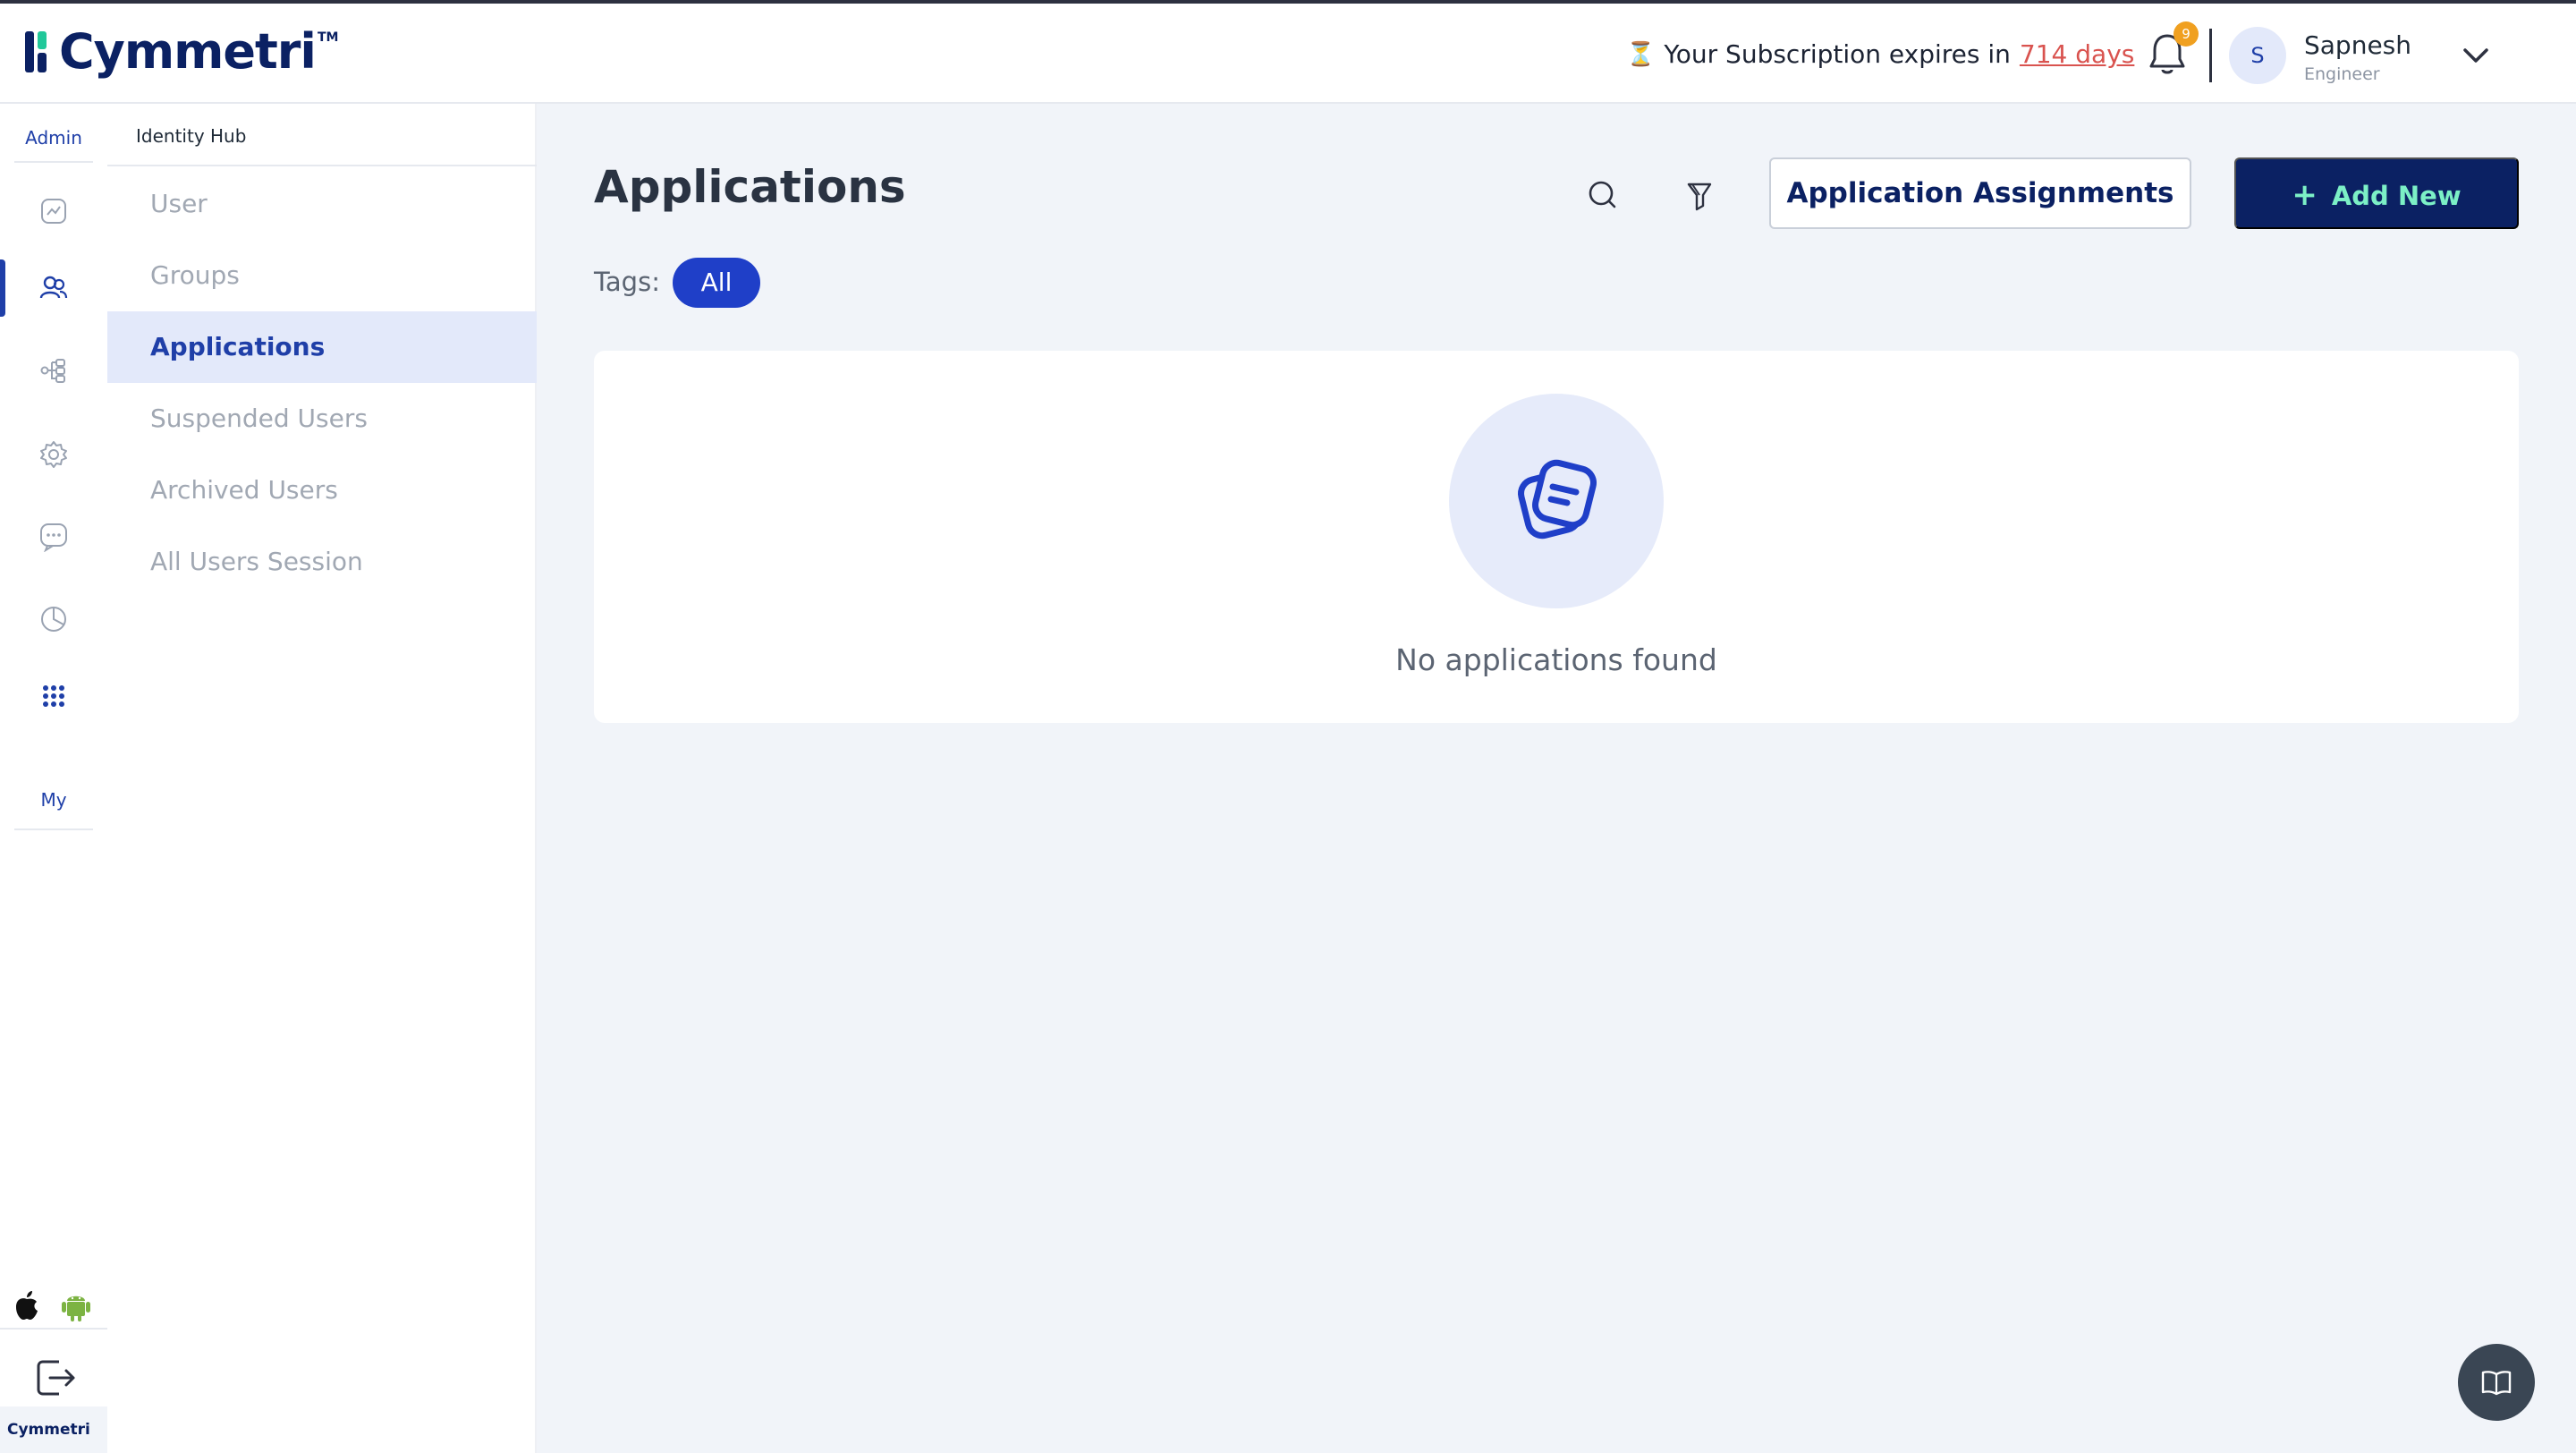  I want to click on rail-my-label: My, so click(53, 800).